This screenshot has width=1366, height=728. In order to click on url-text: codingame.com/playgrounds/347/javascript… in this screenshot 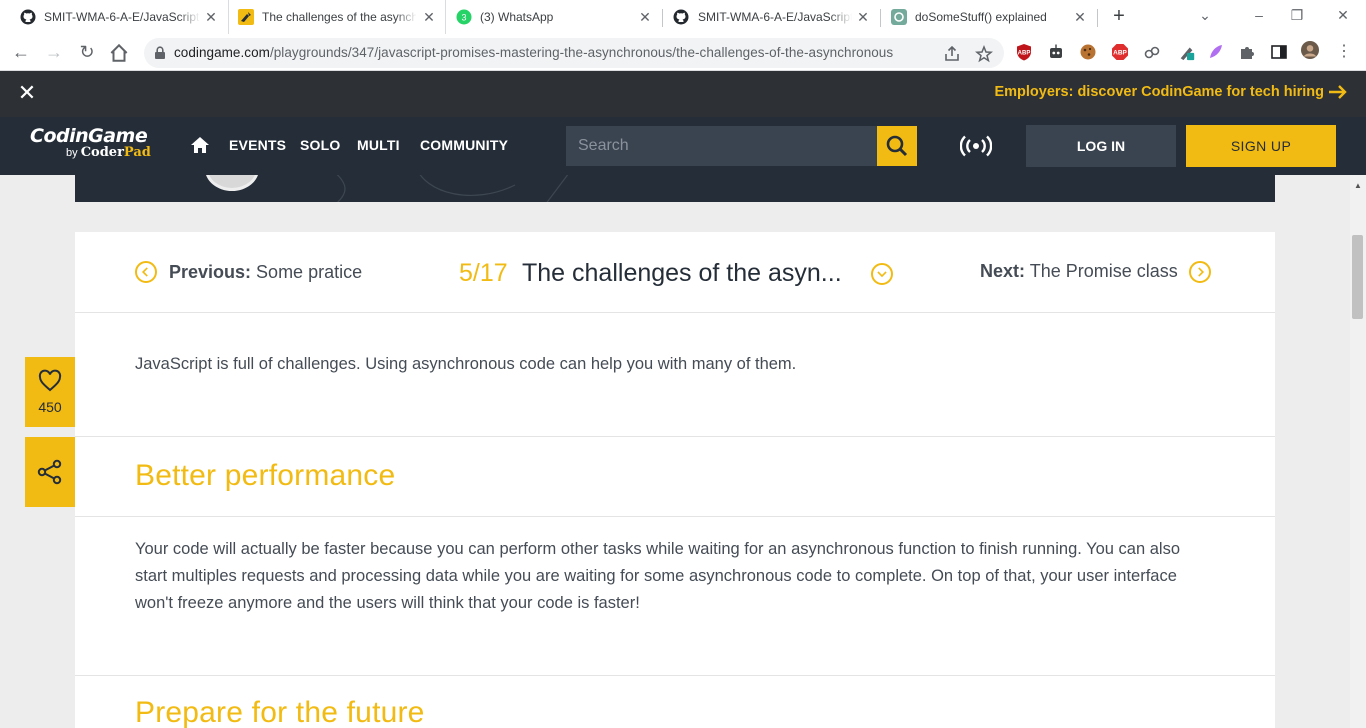, I will do `click(533, 52)`.